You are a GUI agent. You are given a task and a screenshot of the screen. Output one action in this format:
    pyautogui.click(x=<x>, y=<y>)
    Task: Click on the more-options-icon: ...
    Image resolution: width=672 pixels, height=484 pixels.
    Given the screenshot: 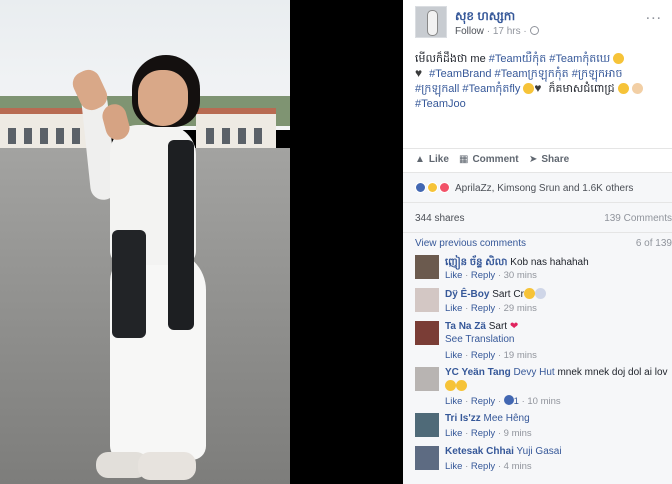 What is the action you would take?
    pyautogui.click(x=654, y=15)
    